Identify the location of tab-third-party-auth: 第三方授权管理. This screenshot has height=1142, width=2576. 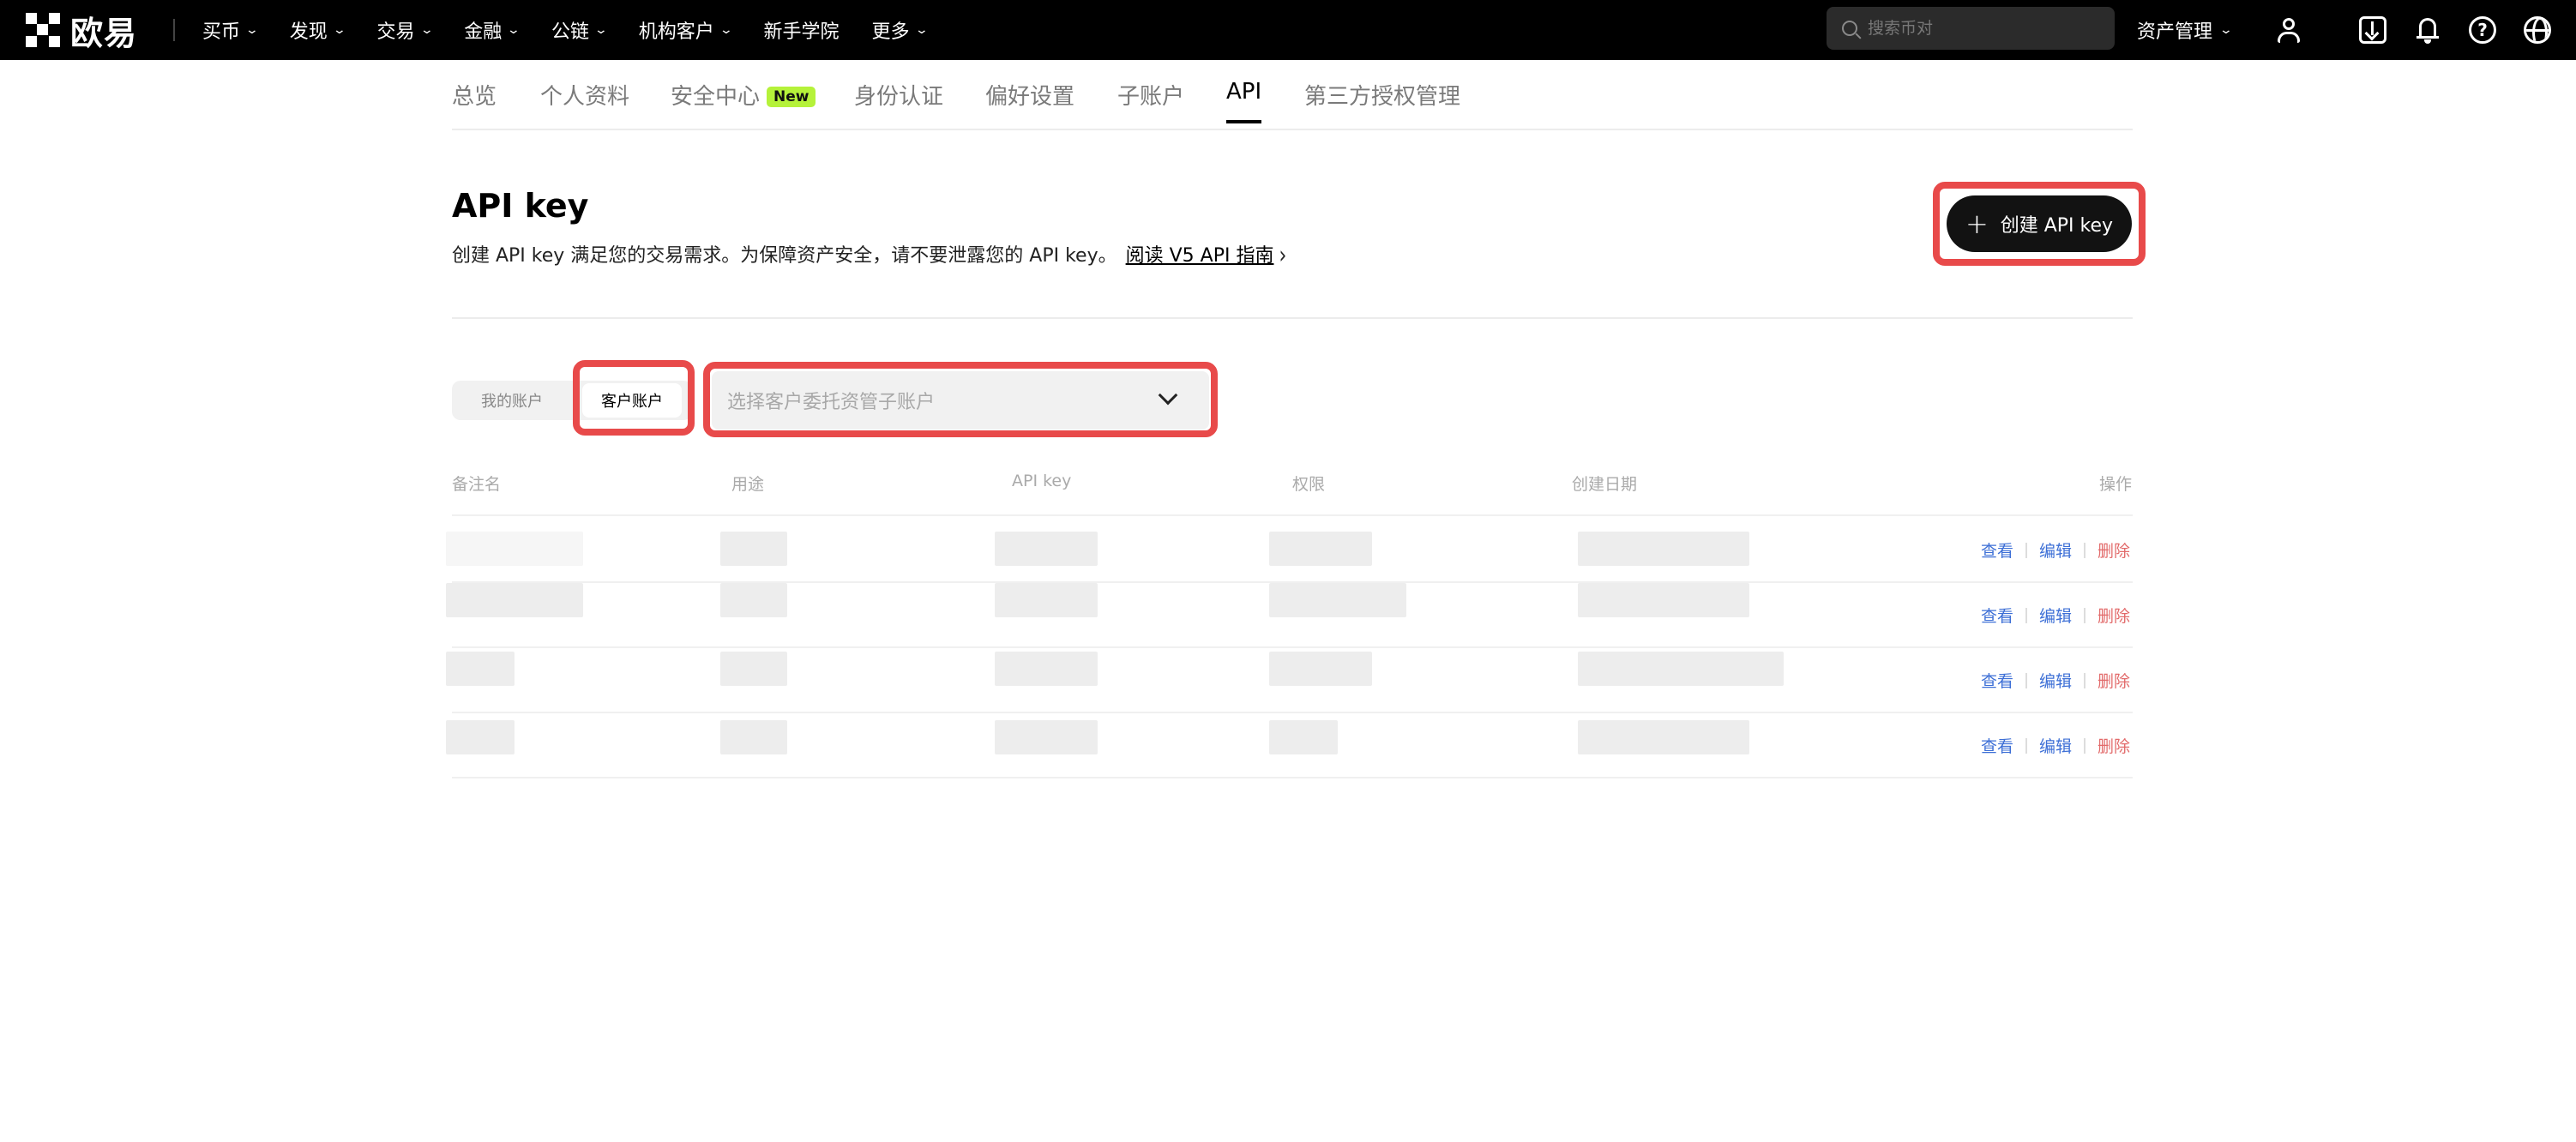
(1382, 95).